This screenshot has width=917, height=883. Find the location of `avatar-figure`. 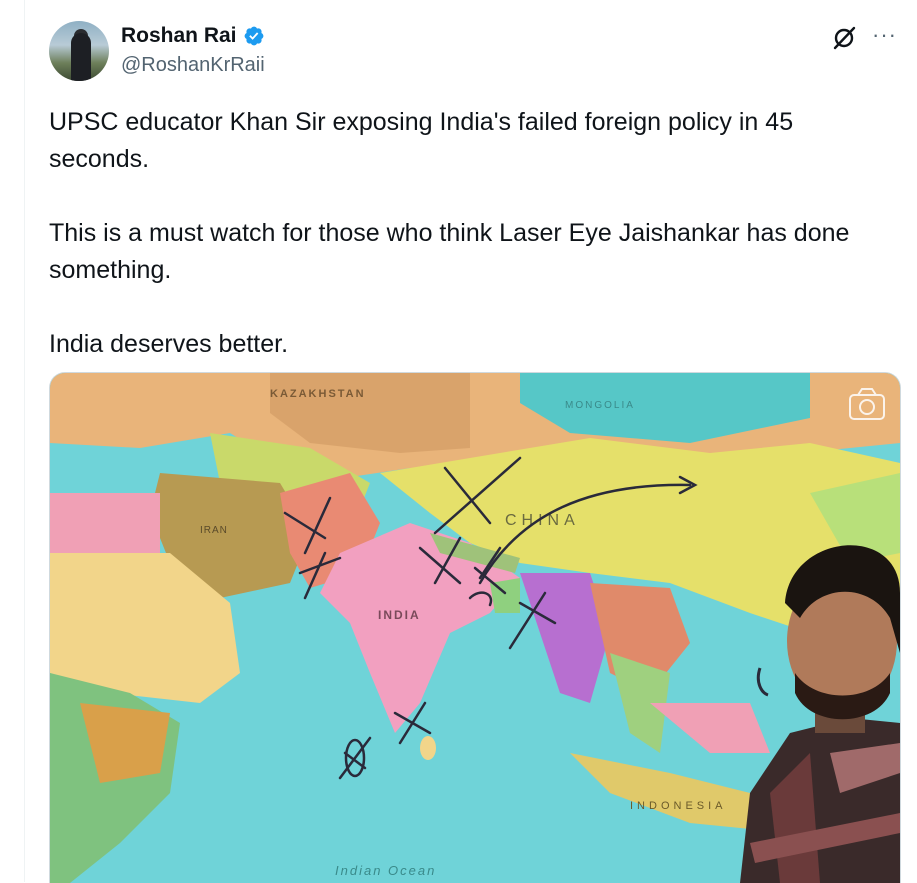

avatar-figure is located at coordinates (81, 57).